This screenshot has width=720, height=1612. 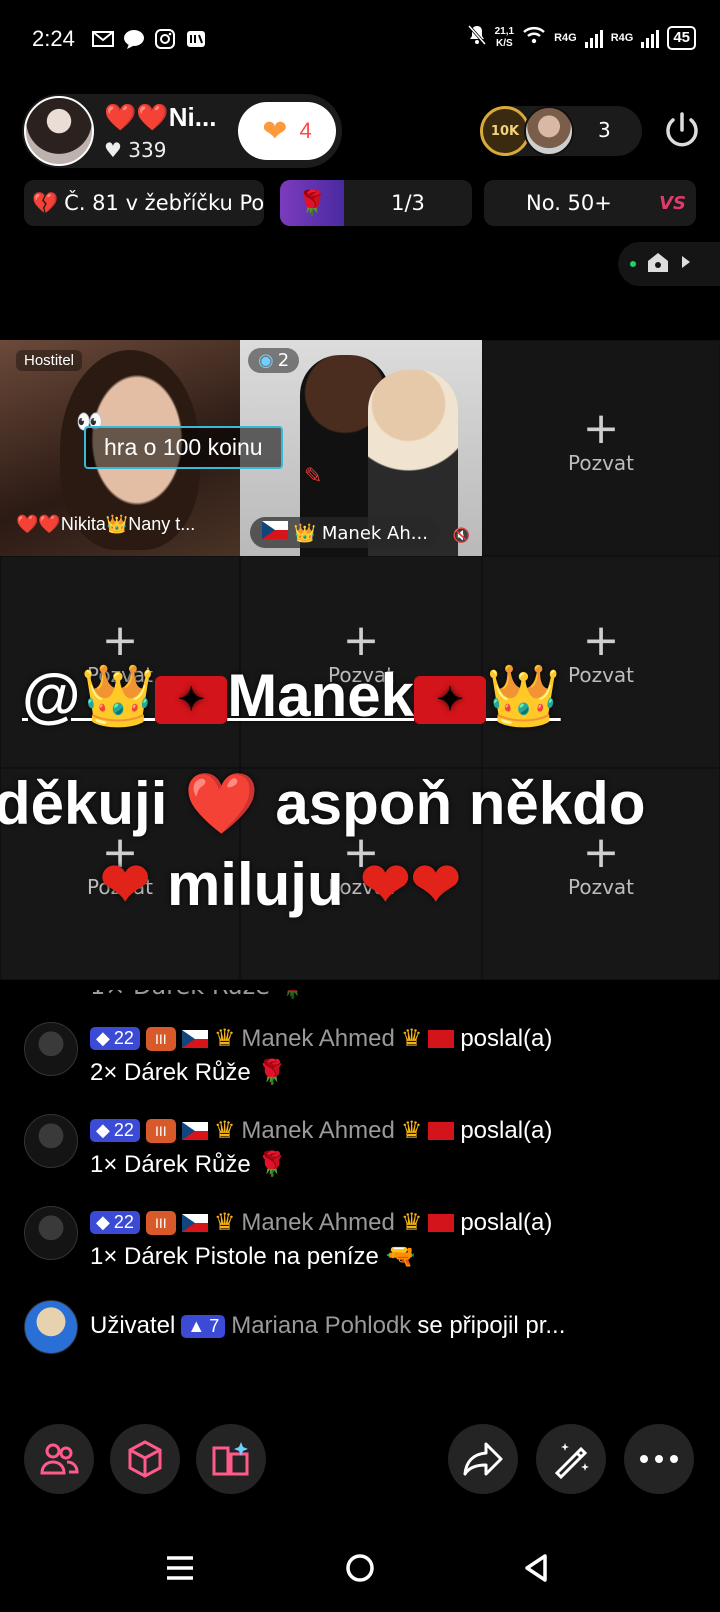 What do you see at coordinates (376, 203) in the screenshot?
I see `goal-chip: 🌹 1/3` at bounding box center [376, 203].